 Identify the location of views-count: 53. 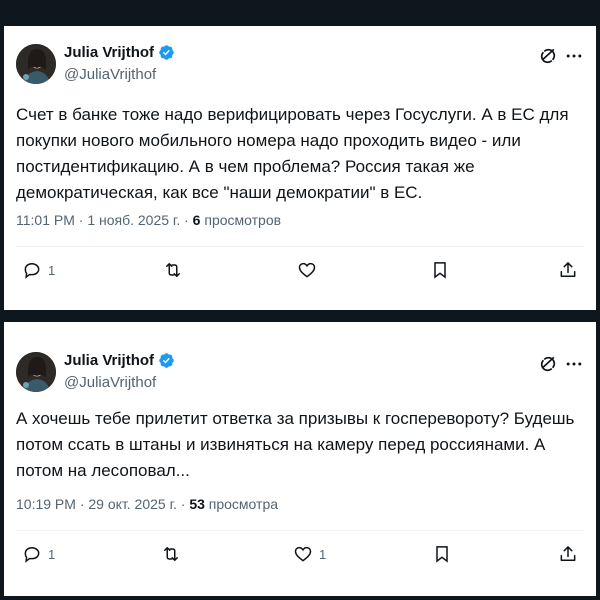
(197, 504).